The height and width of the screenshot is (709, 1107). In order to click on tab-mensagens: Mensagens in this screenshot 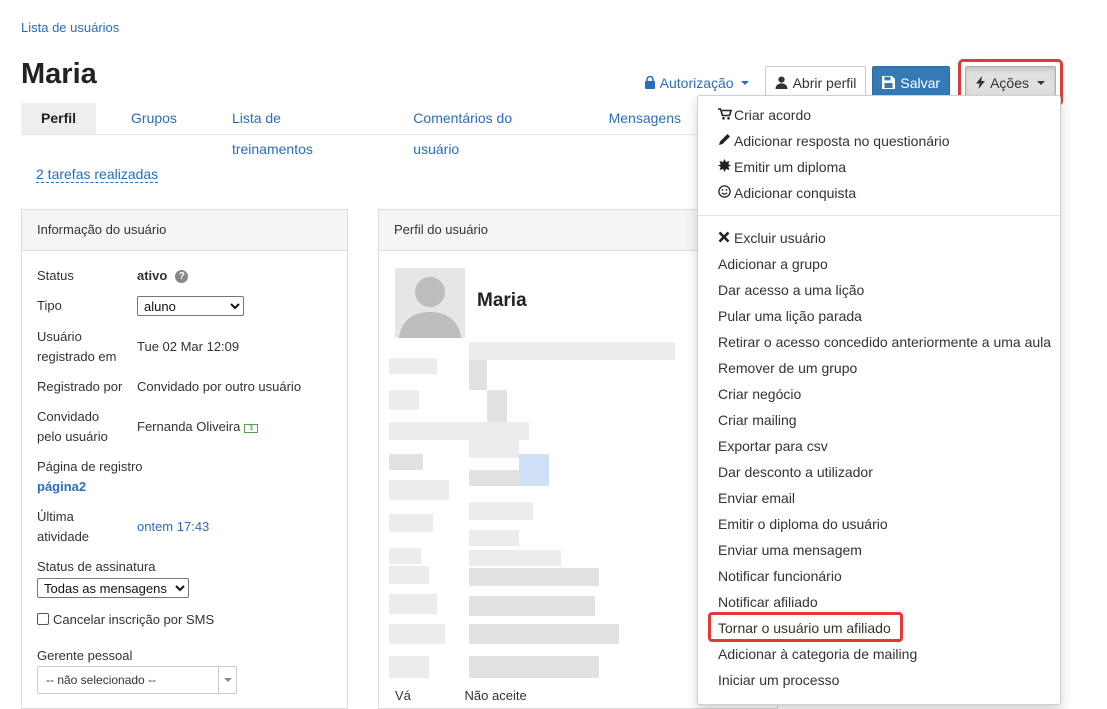, I will do `click(637, 118)`.